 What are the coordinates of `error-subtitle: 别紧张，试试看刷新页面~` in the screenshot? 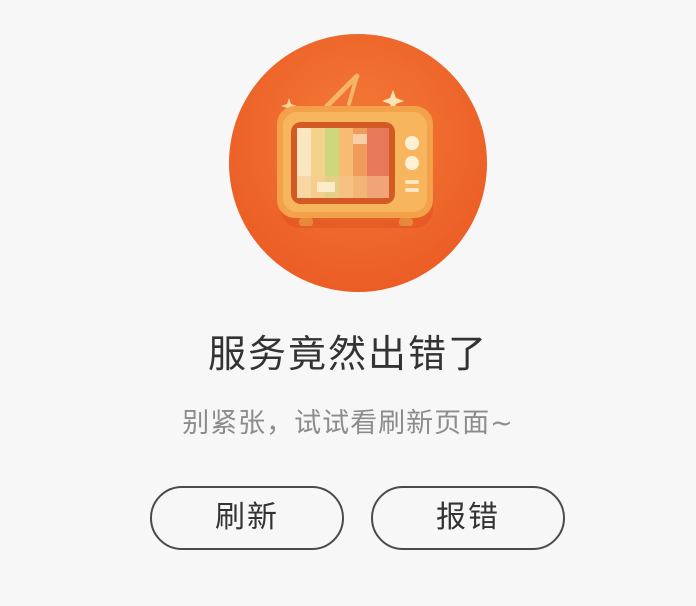 It's located at (348, 423).